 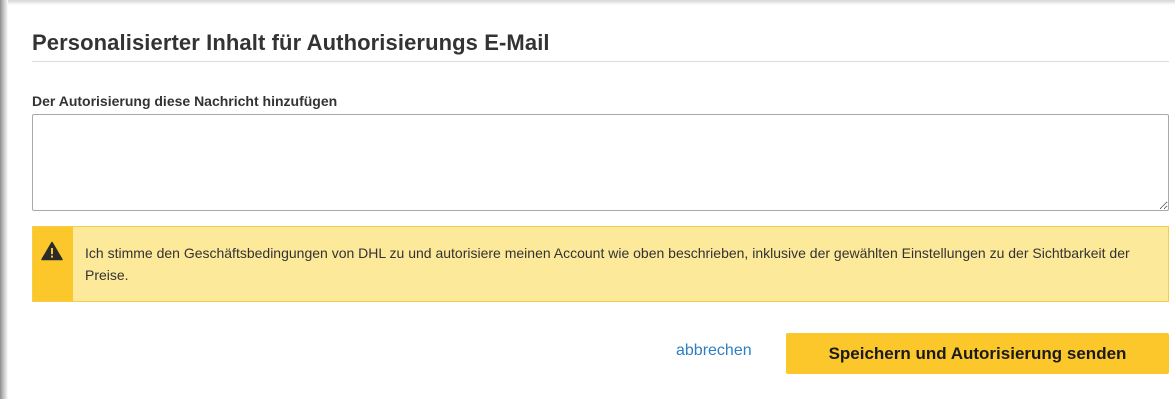 I want to click on title-divider, so click(x=600, y=61).